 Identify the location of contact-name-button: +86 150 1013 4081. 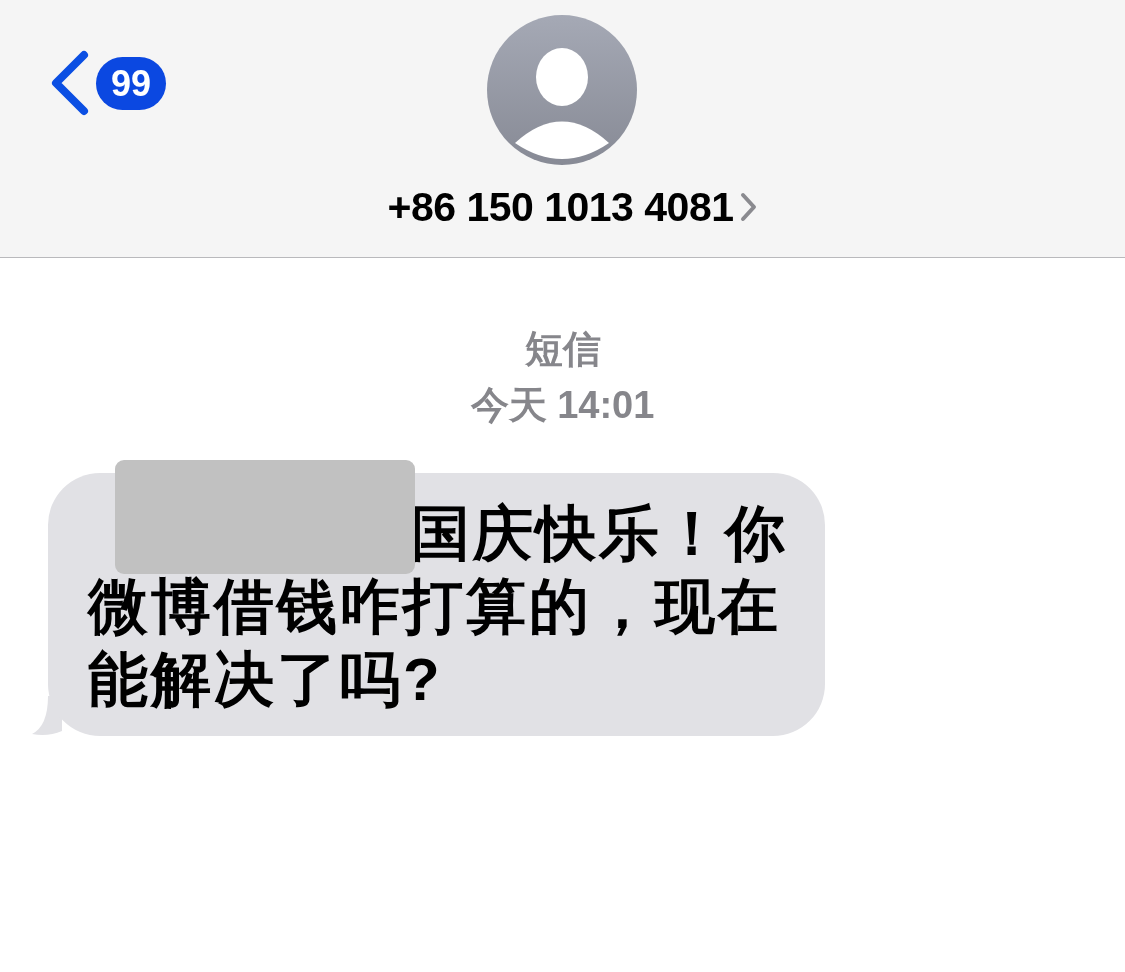
(560, 207).